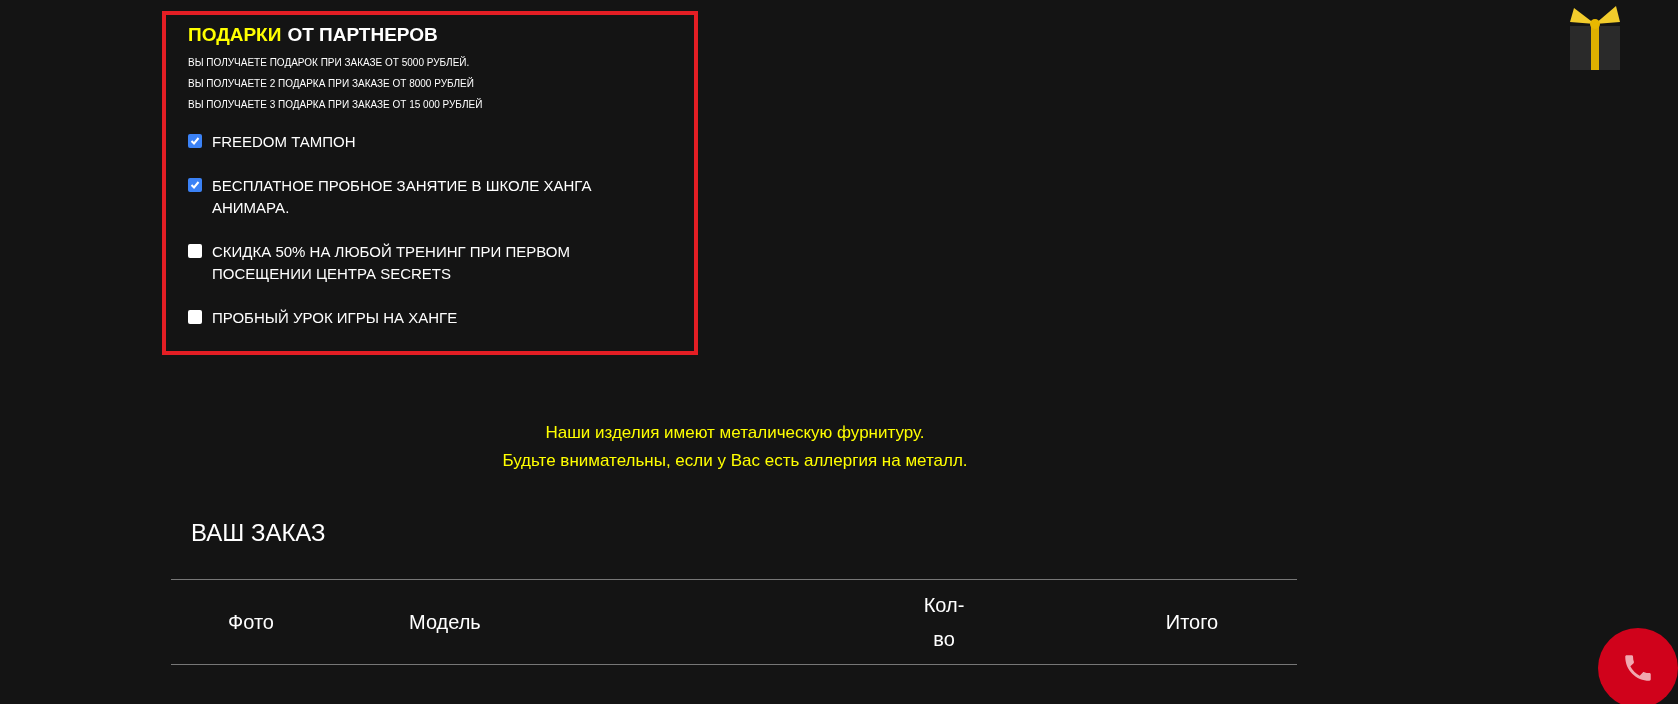 The width and height of the screenshot is (1678, 704). What do you see at coordinates (735, 432) in the screenshot?
I see `allergy-notice-text: Наши изделия имеют металическую фурнитуру.` at bounding box center [735, 432].